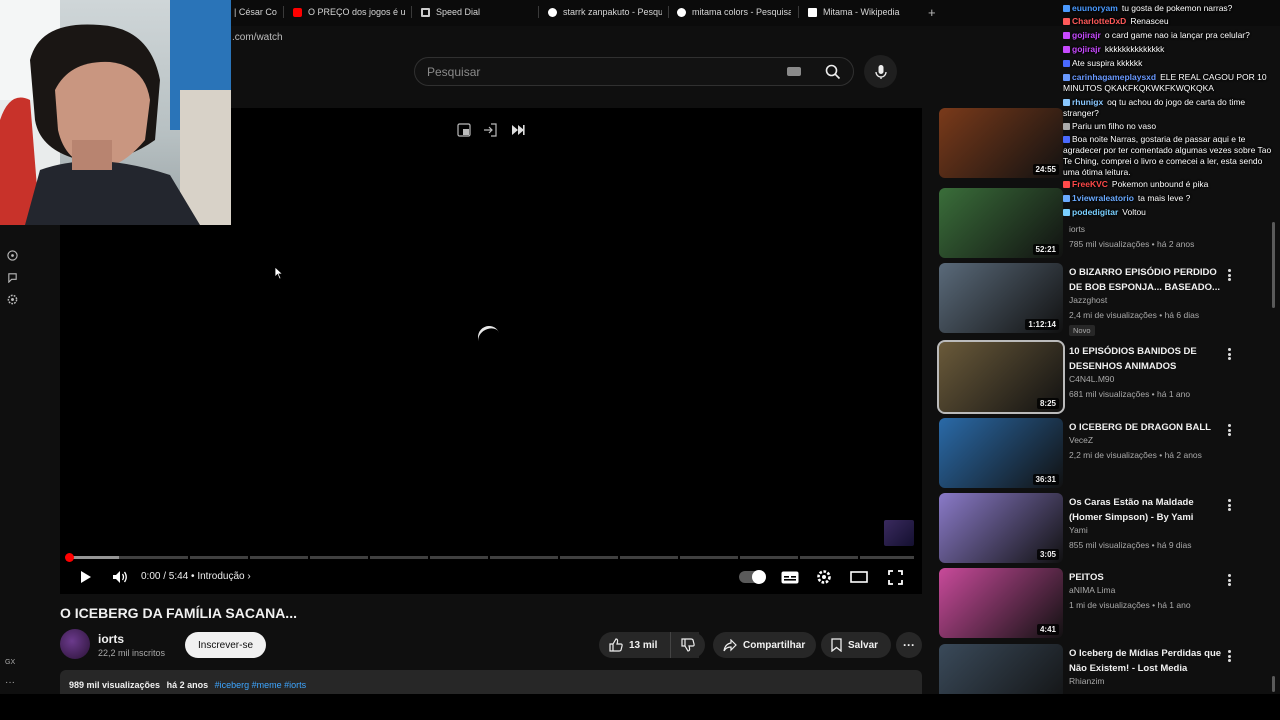  I want to click on browser-tab-active: Mitama - Wikipedia, so click(863, 12).